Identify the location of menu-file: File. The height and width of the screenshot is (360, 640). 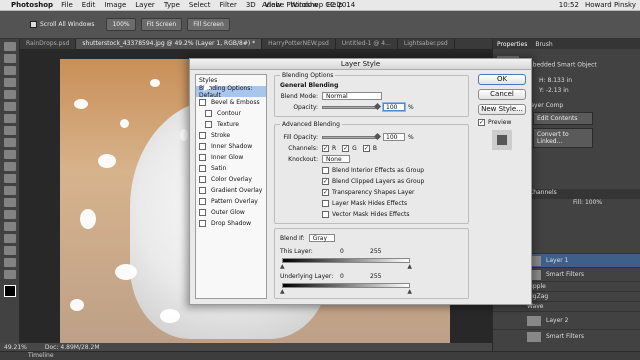
(67, 5).